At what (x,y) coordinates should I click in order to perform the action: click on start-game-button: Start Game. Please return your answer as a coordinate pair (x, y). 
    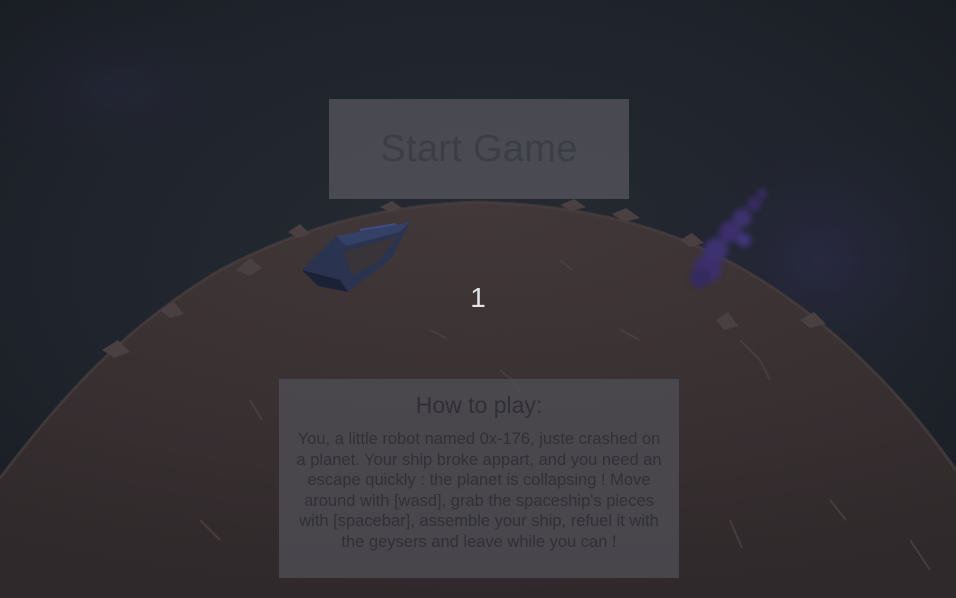
    Looking at the image, I should click on (479, 149).